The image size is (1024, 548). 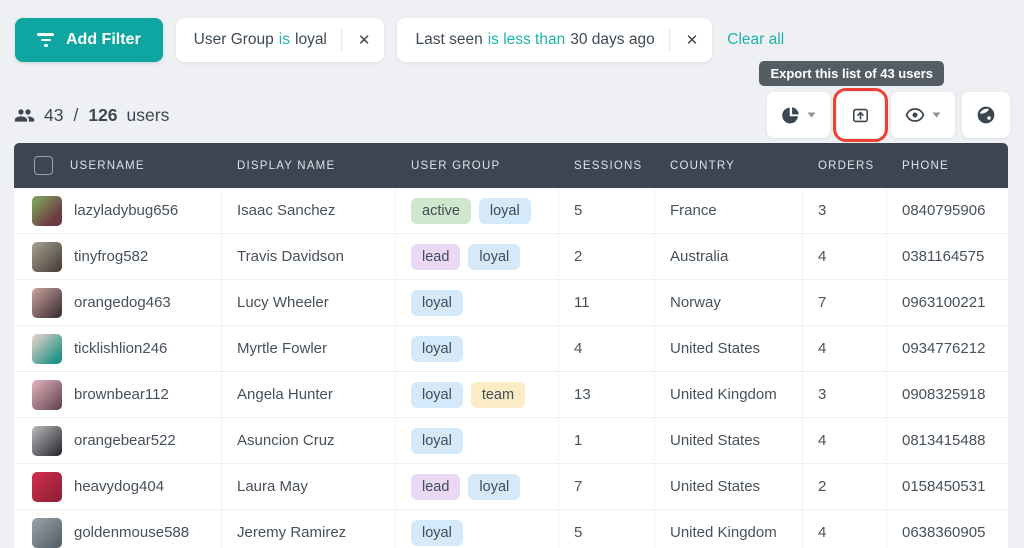 What do you see at coordinates (309, 487) in the screenshot?
I see `display-name: Laura May` at bounding box center [309, 487].